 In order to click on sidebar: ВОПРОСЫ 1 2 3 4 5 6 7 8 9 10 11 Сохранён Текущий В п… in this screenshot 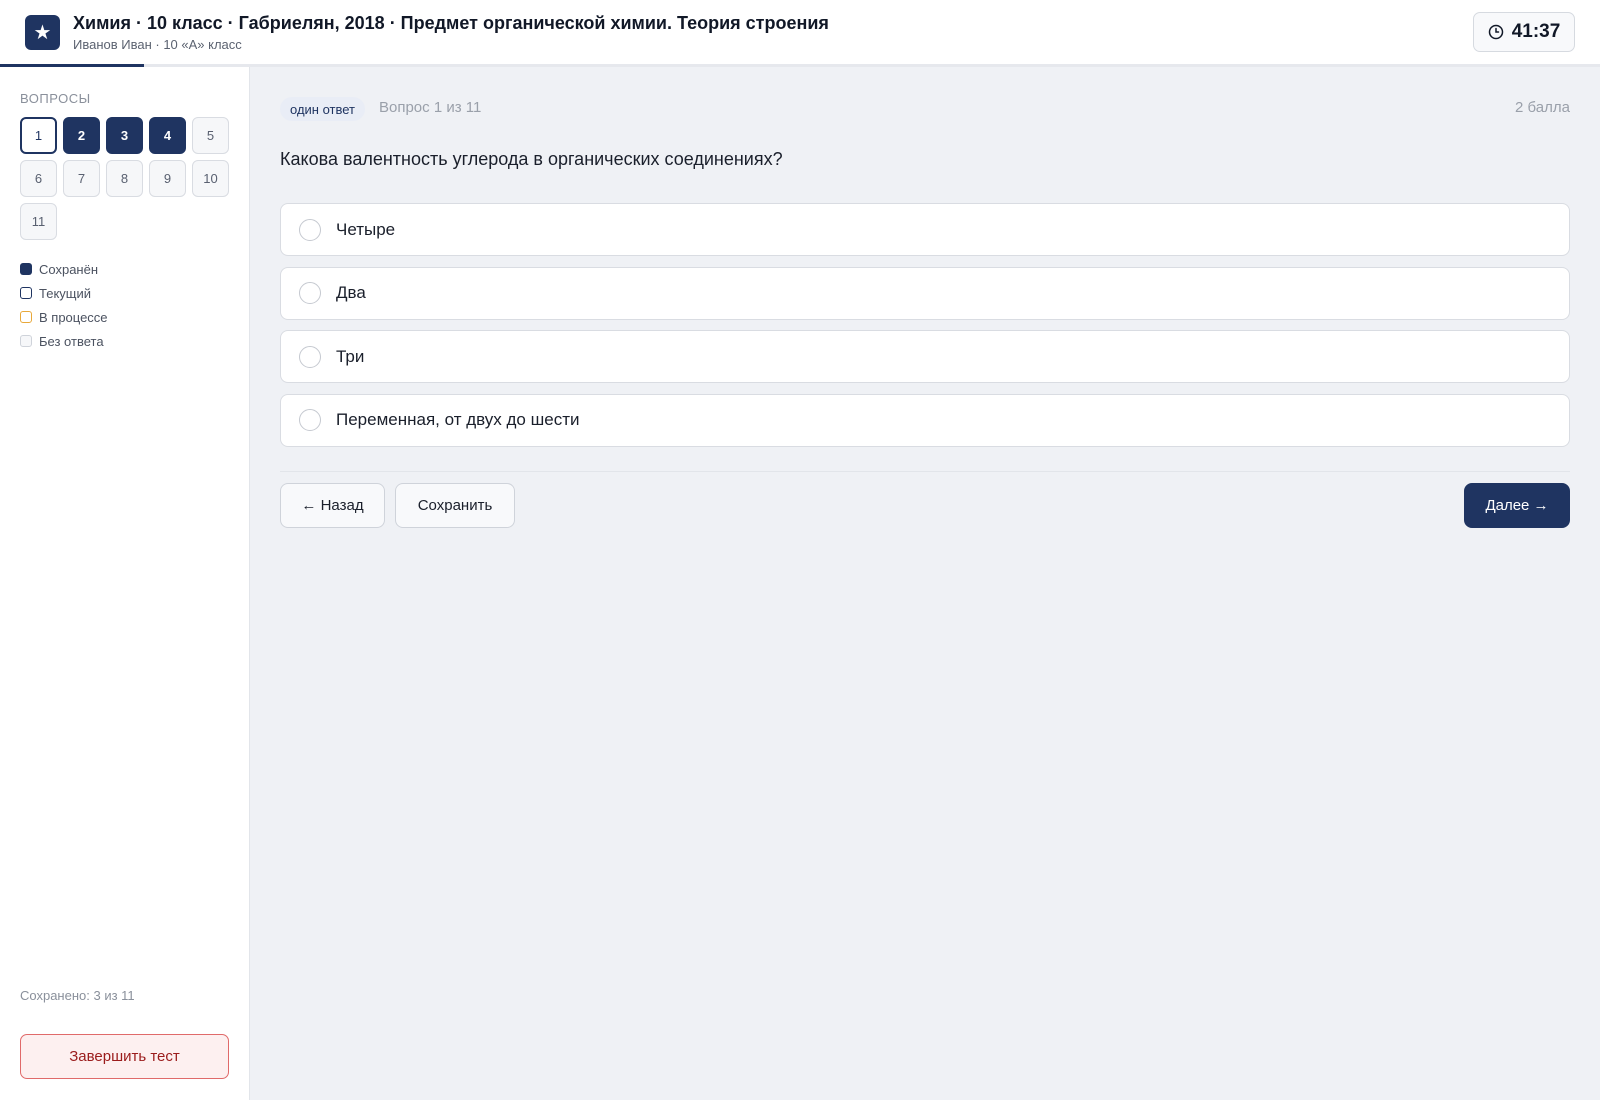, I will do `click(125, 583)`.